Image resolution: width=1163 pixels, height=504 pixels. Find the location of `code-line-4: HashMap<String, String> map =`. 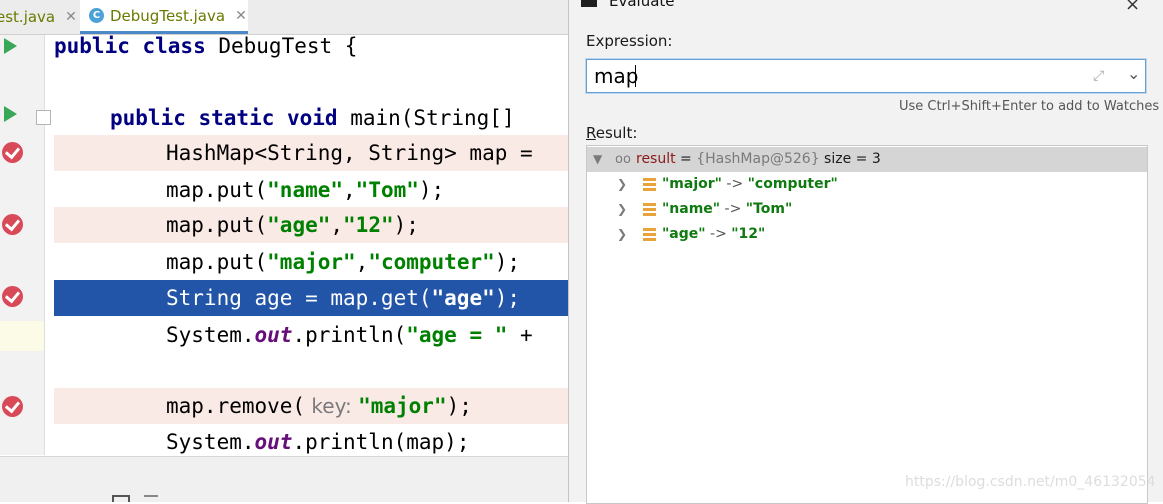

code-line-4: HashMap<String, String> map = is located at coordinates (313, 153).